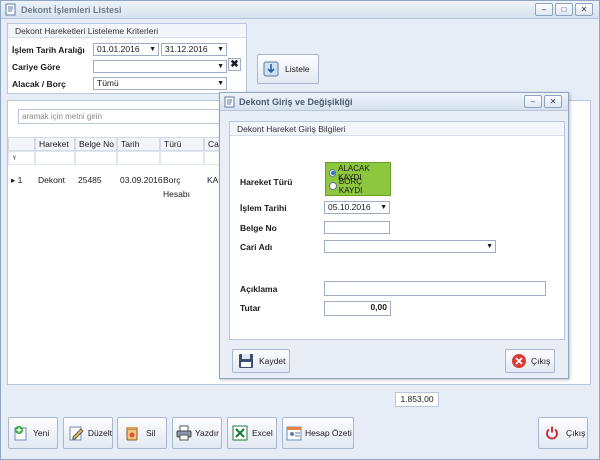 The width and height of the screenshot is (600, 460). What do you see at coordinates (207, 433) in the screenshot?
I see `print-button-label: Yazdır` at bounding box center [207, 433].